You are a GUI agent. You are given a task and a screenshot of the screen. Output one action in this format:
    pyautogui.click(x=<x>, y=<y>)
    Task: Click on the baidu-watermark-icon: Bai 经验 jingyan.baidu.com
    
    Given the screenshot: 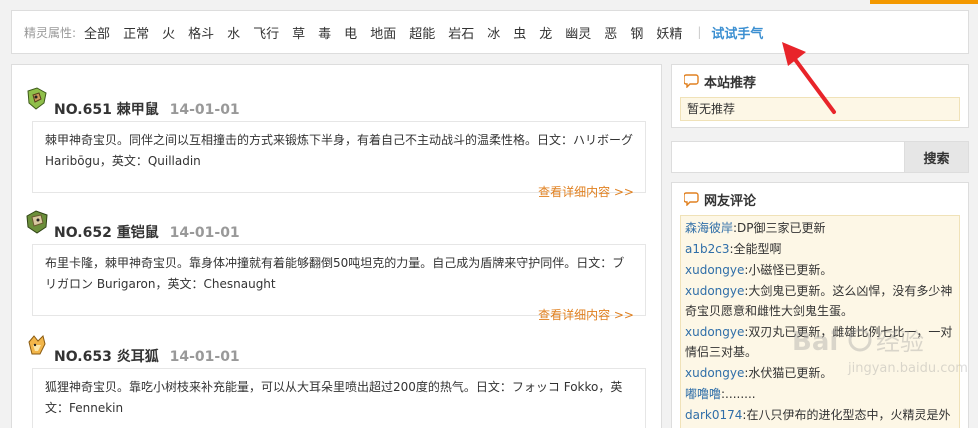 What is the action you would take?
    pyautogui.click(x=880, y=351)
    